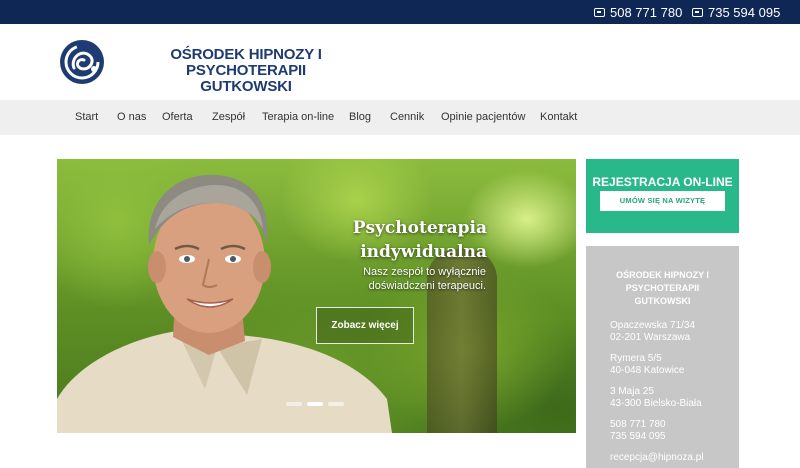 The width and height of the screenshot is (800, 468). What do you see at coordinates (662, 275) in the screenshot?
I see `contact-title-line-1: OŚRODEK HIPNOZY I` at bounding box center [662, 275].